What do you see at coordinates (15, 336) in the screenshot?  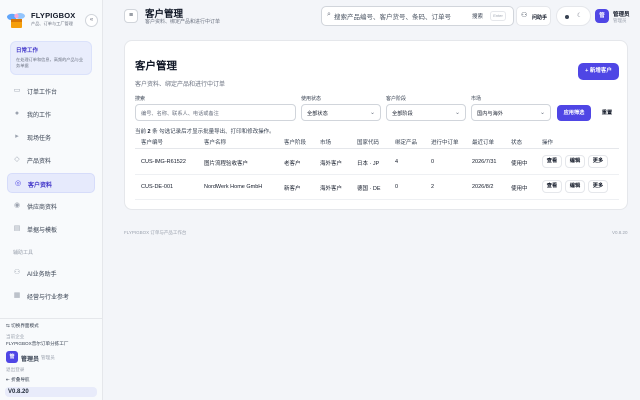 I see `current-company-label: 当前企业` at bounding box center [15, 336].